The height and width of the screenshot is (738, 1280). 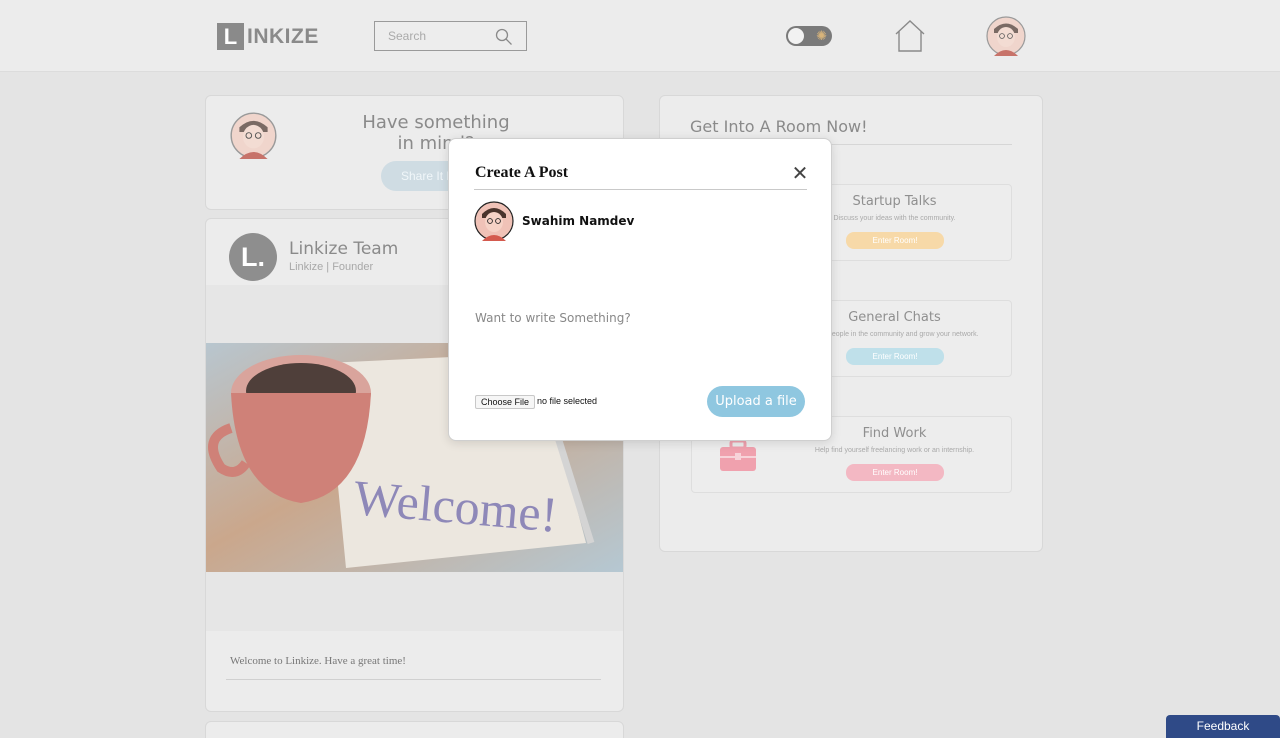 What do you see at coordinates (640, 189) in the screenshot?
I see `modal-divider` at bounding box center [640, 189].